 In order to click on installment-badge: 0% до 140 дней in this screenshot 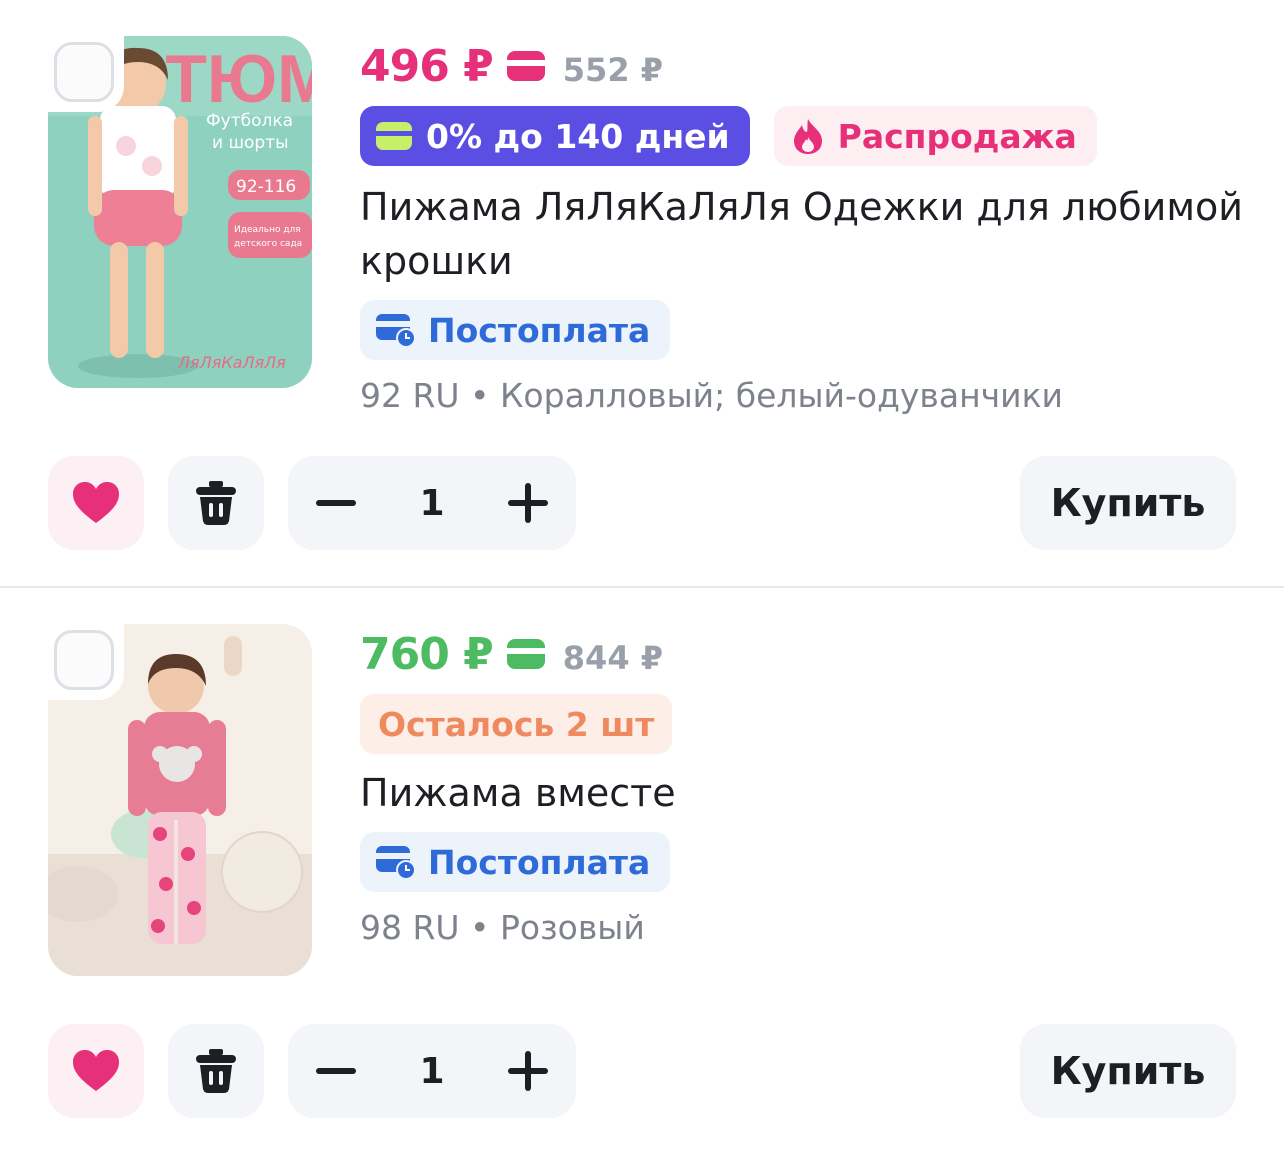, I will do `click(555, 136)`.